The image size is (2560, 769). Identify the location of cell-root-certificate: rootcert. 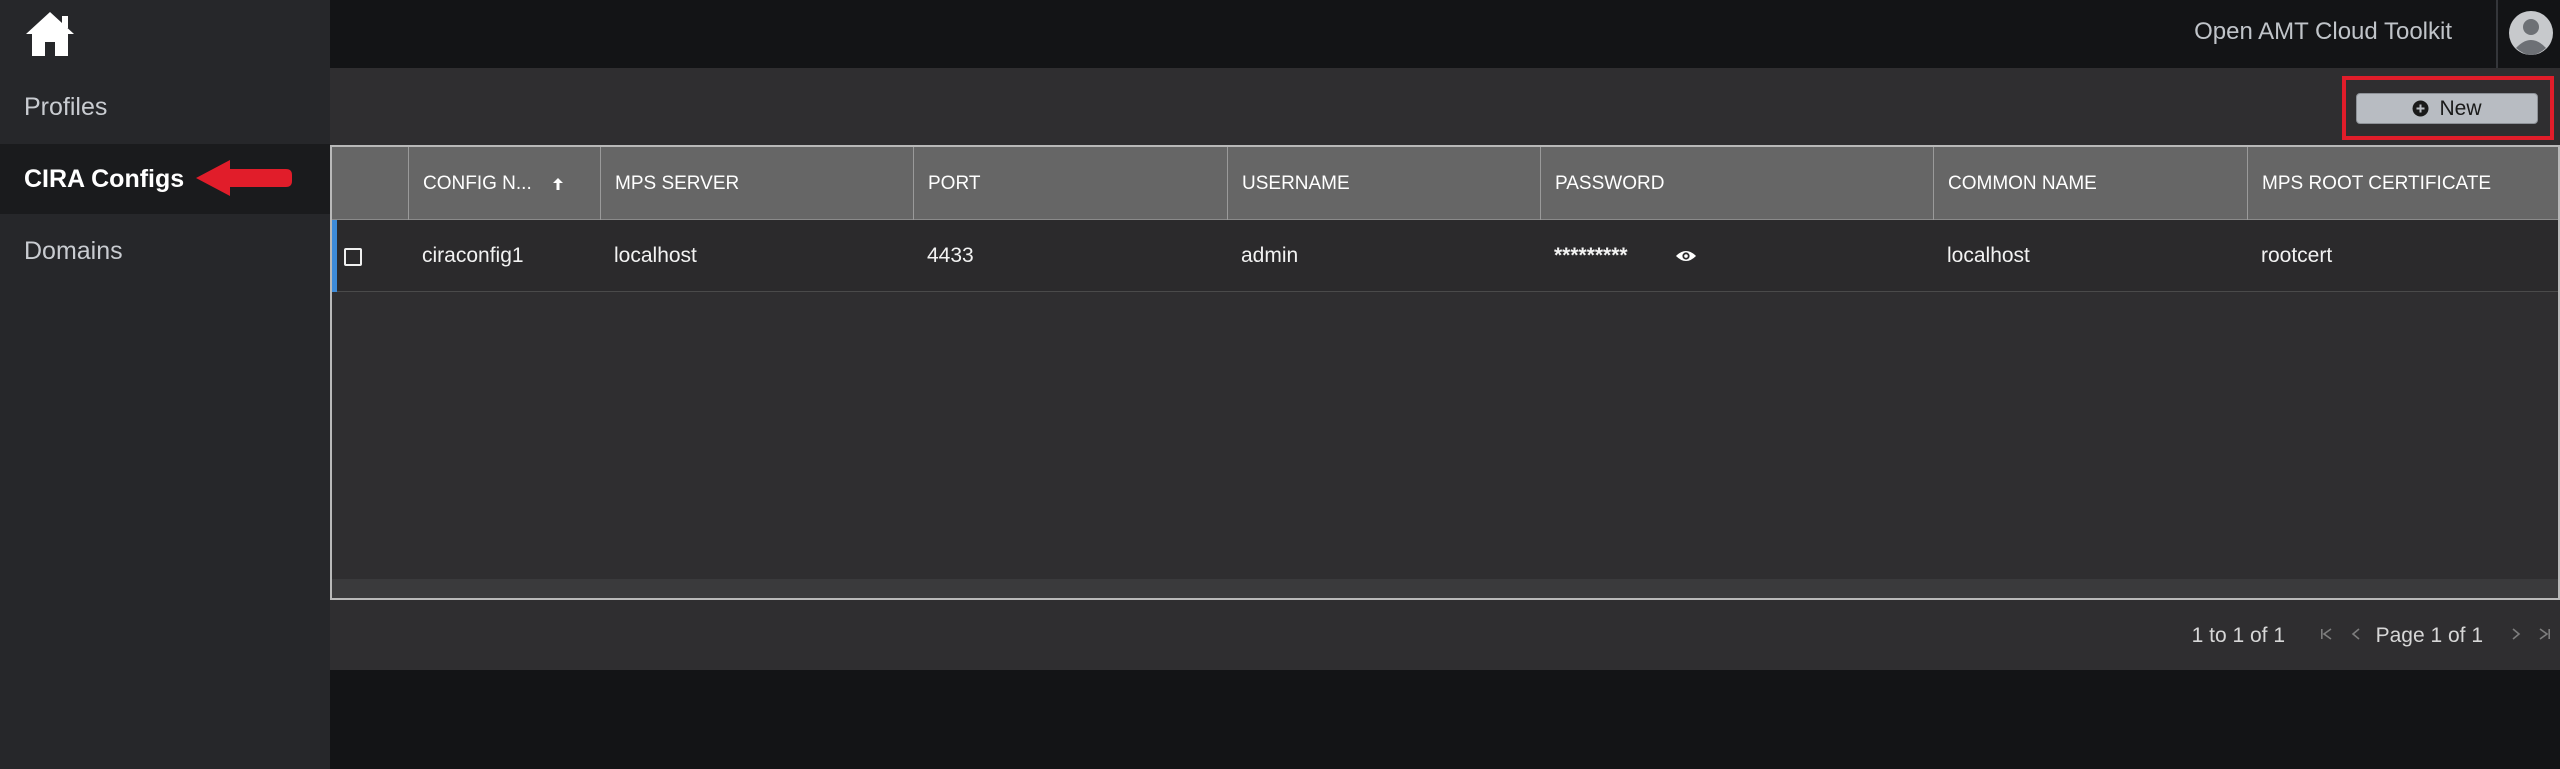
(2297, 255).